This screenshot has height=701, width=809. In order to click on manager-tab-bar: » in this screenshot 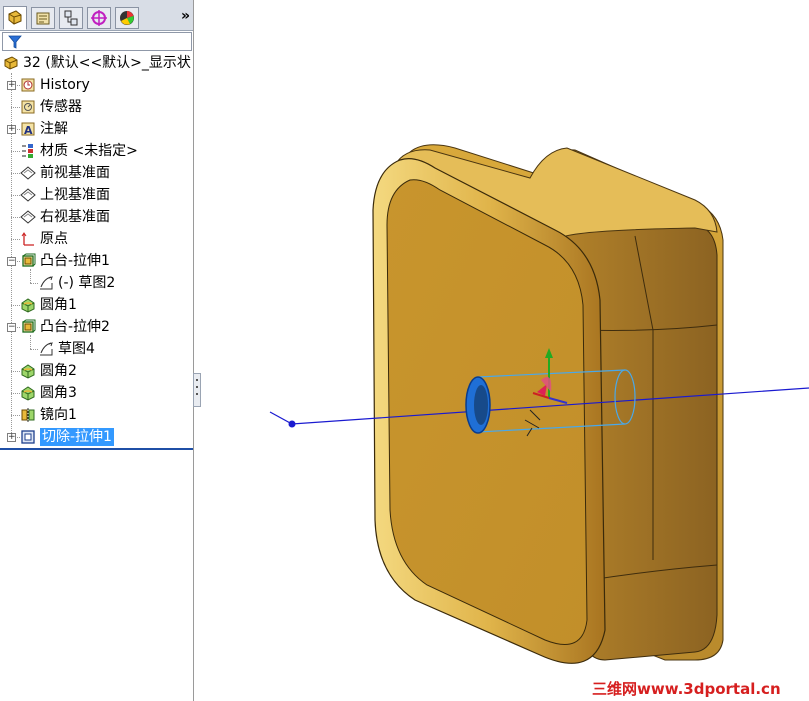, I will do `click(96, 15)`.